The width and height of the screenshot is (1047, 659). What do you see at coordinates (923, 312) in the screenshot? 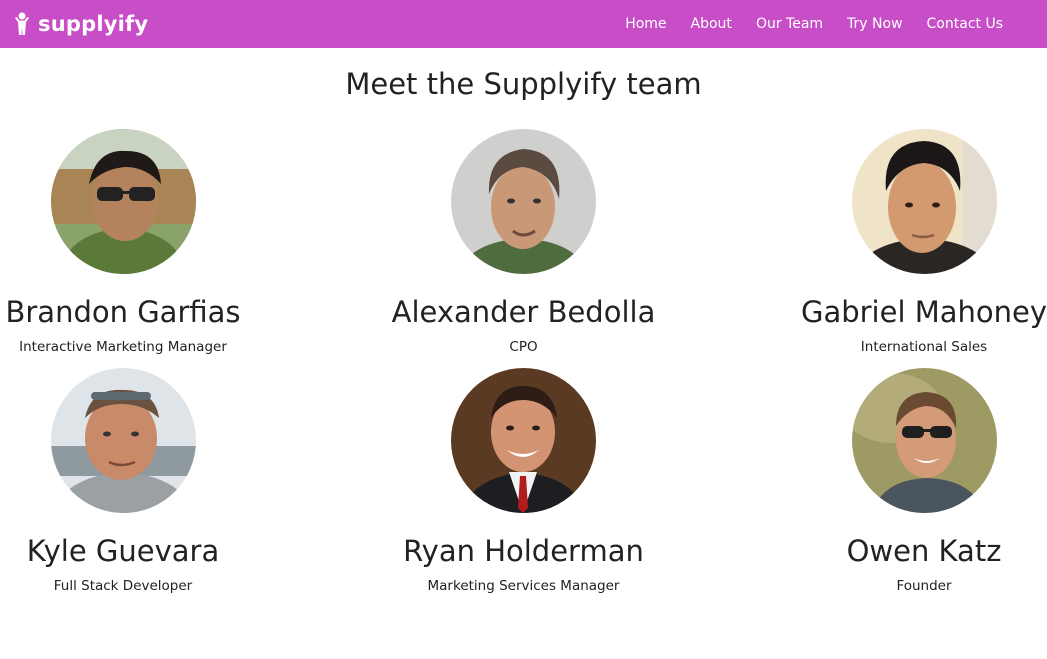
I see `member-name: Gabriel Mahoney` at bounding box center [923, 312].